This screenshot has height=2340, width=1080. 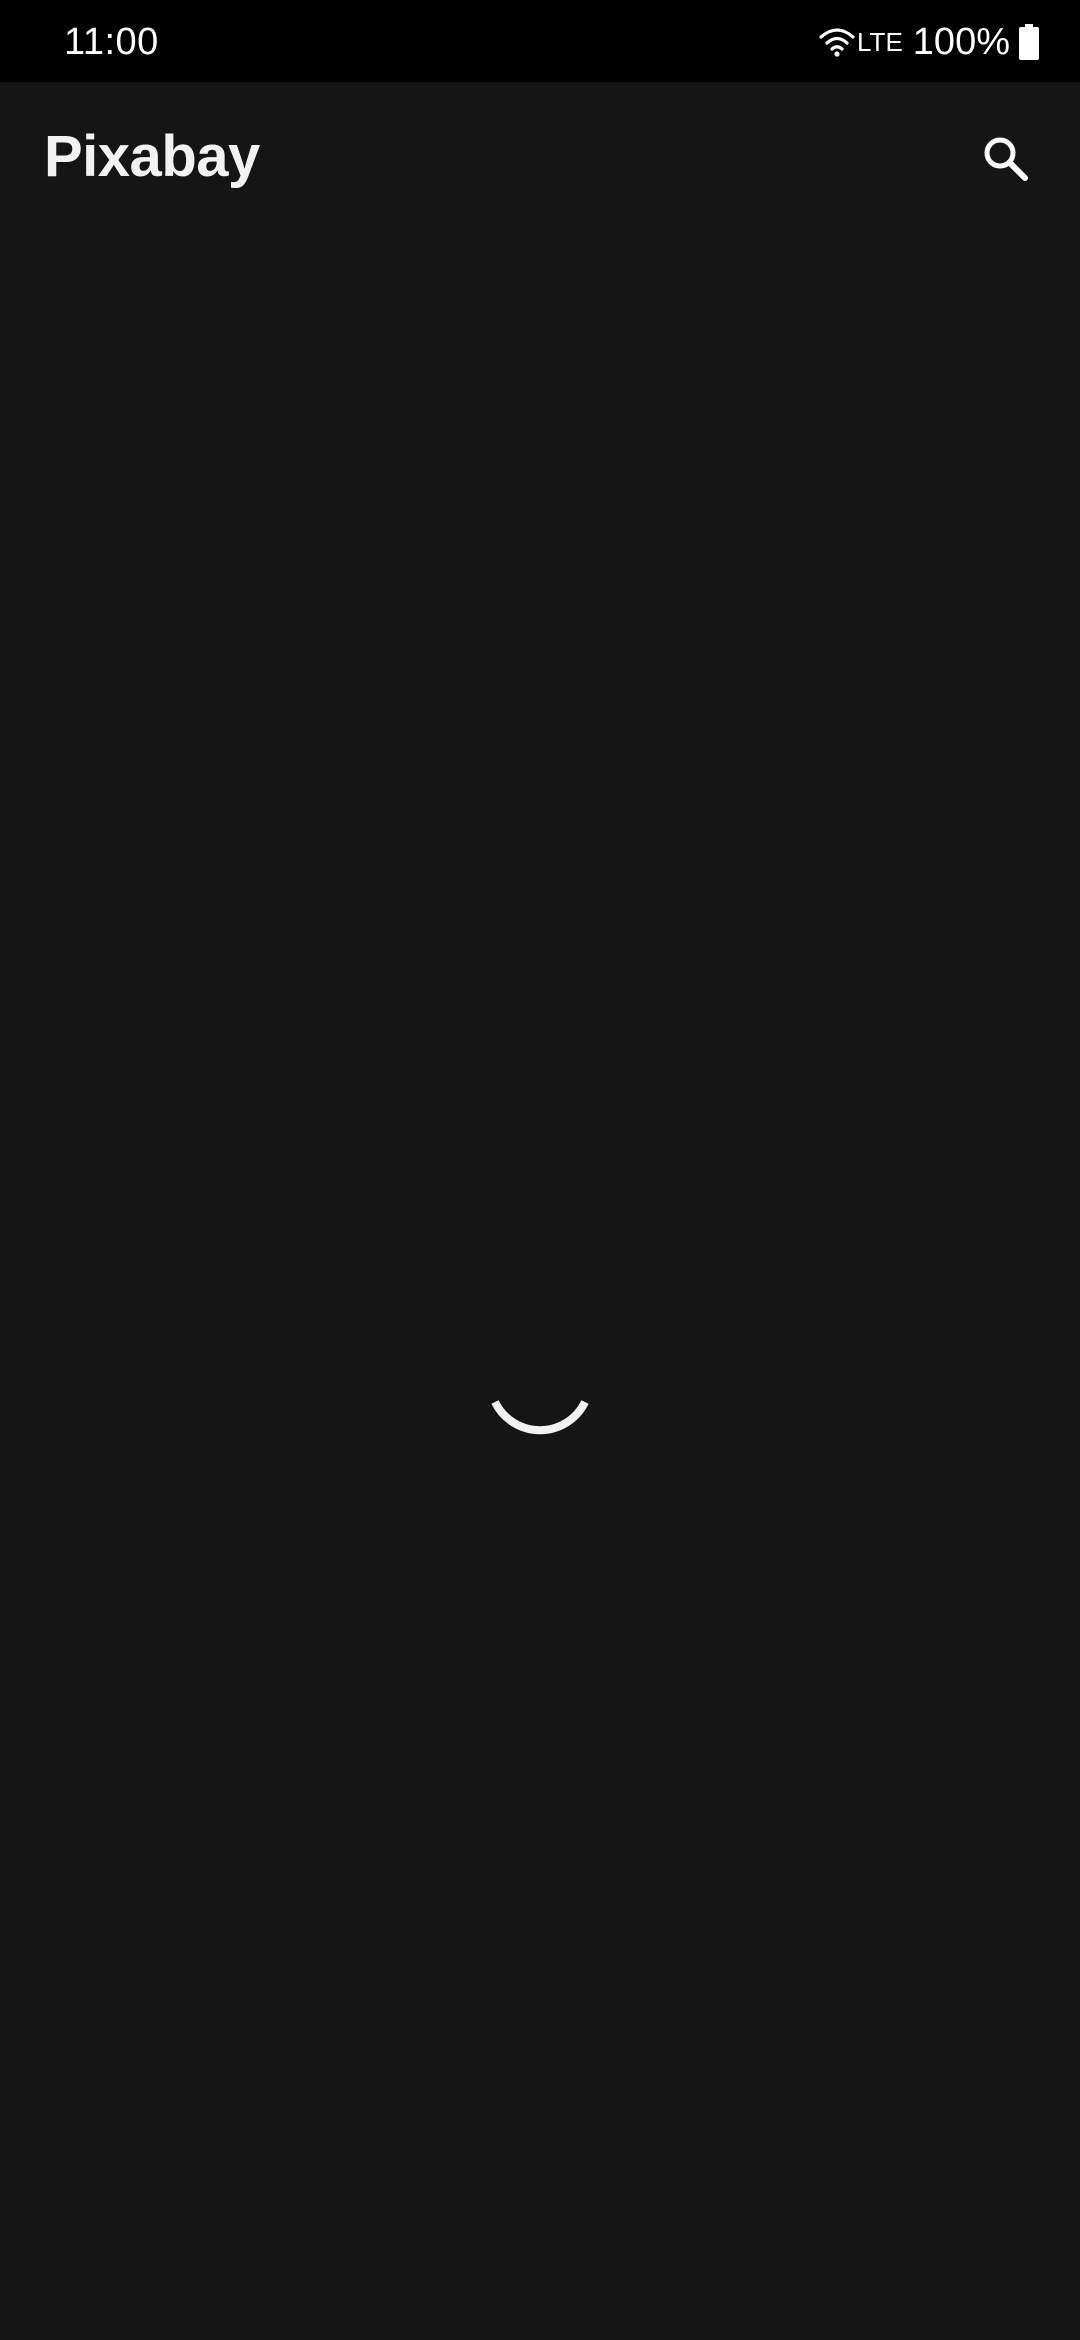 What do you see at coordinates (152, 156) in the screenshot?
I see `app-title: Pixabay` at bounding box center [152, 156].